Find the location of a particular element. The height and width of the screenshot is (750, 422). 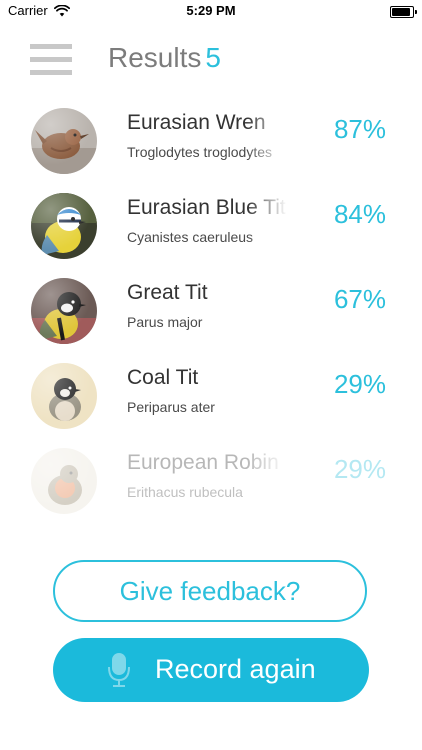

battery-icon is located at coordinates (403, 12).